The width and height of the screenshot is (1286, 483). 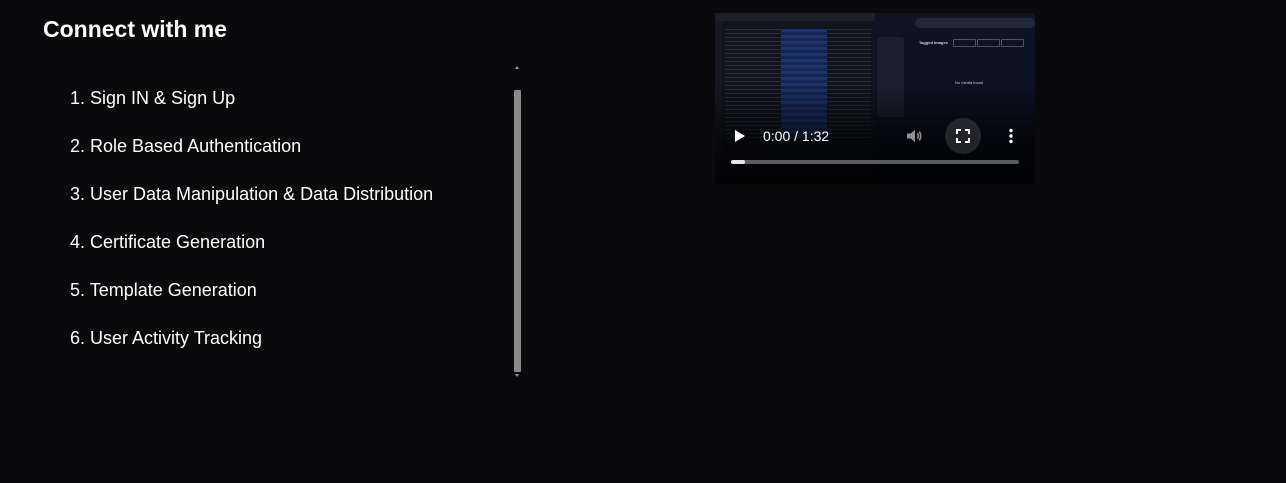 What do you see at coordinates (186, 146) in the screenshot?
I see `feature-item-role-auth: 2. Role Based Authentication` at bounding box center [186, 146].